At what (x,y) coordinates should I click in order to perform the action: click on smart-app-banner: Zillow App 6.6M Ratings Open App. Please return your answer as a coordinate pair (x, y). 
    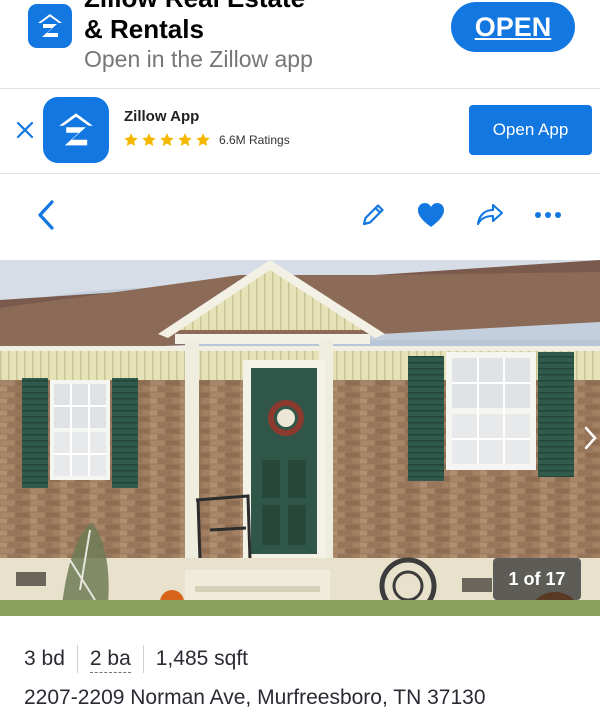
    Looking at the image, I should click on (300, 131).